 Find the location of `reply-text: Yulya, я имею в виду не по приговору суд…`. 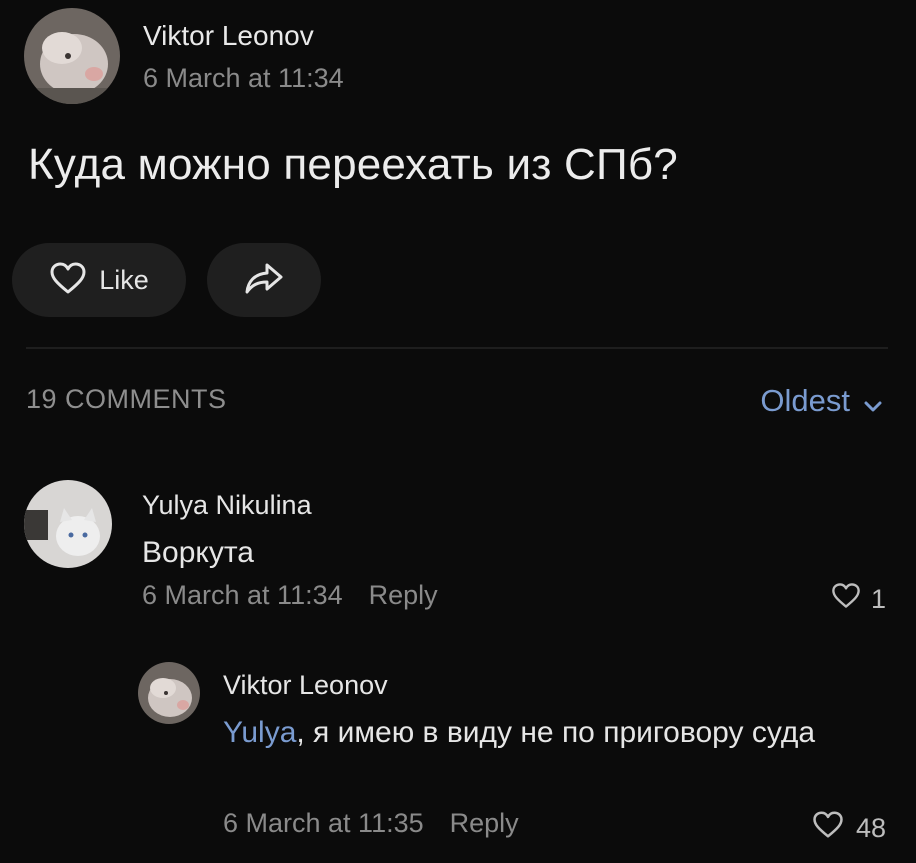

reply-text: Yulya, я имею в виду не по приговору суд… is located at coordinates (543, 733).